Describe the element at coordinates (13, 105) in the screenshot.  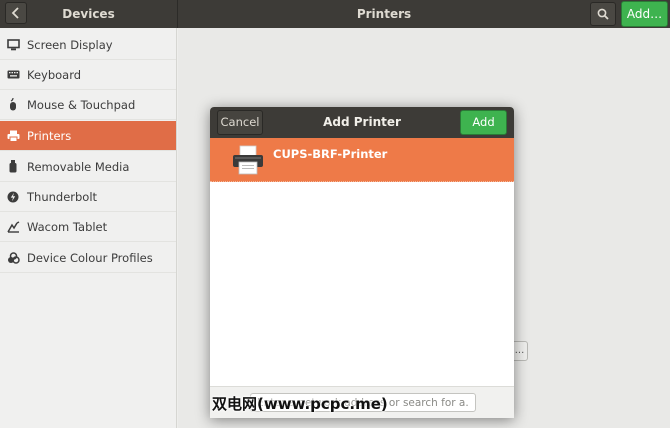
I see `mouse-icon` at that location.